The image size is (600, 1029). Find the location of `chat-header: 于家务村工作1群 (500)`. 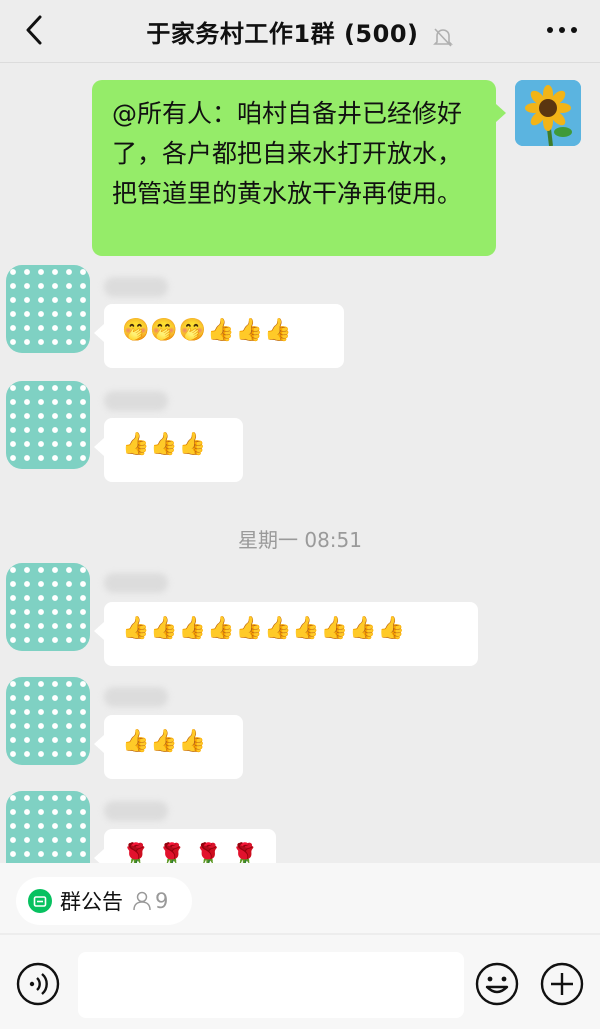

chat-header: 于家务村工作1群 (500) is located at coordinates (300, 31).